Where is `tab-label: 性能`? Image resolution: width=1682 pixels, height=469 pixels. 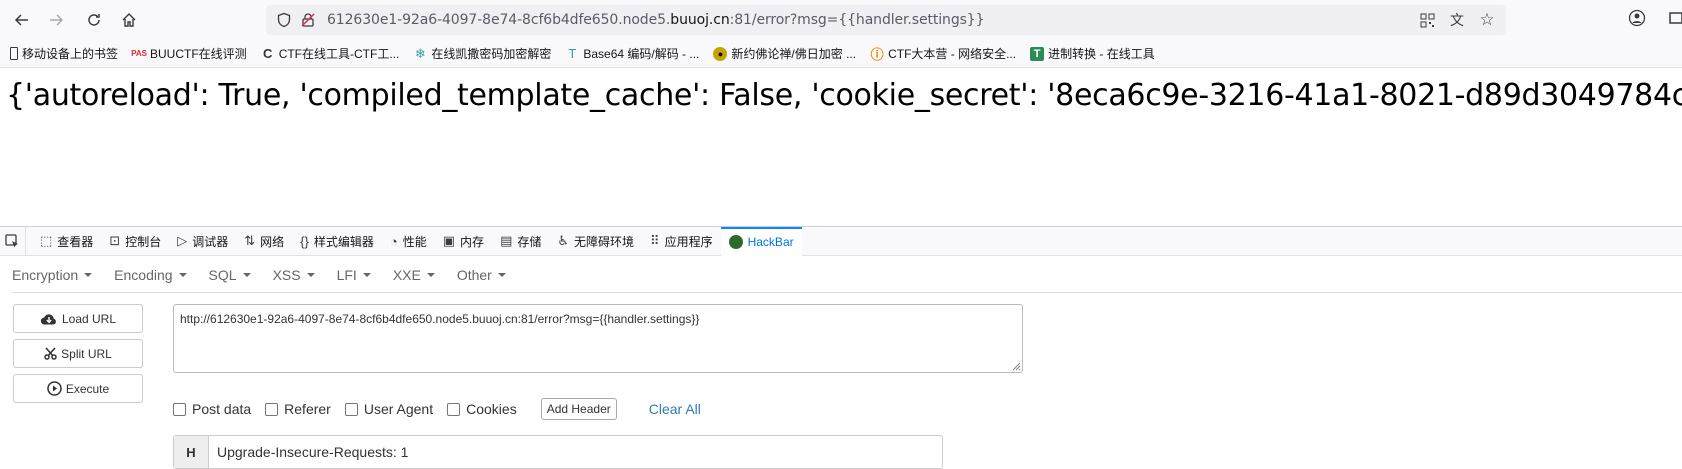
tab-label: 性能 is located at coordinates (414, 241).